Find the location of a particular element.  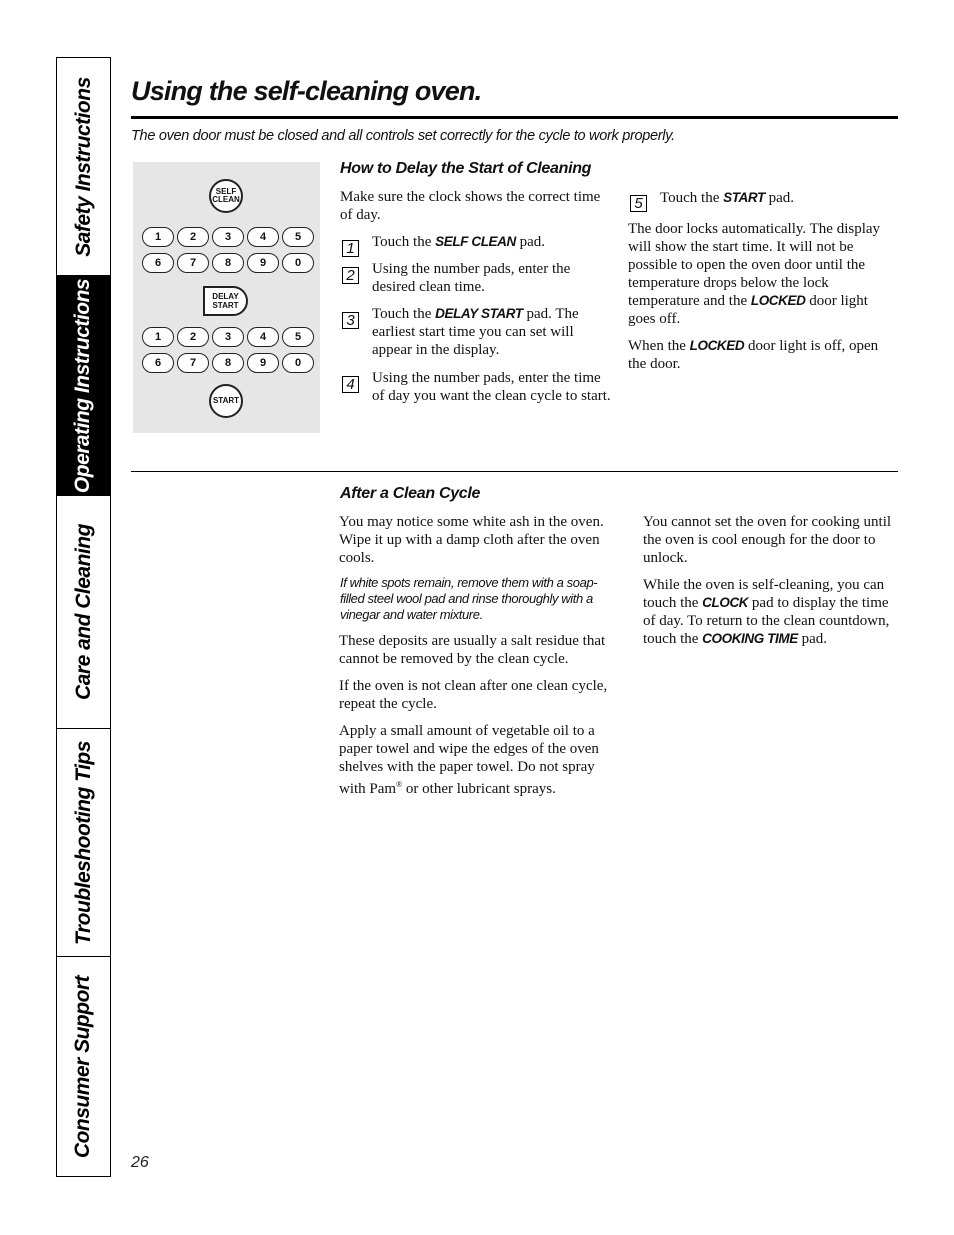

tab-operating-instructions: Operating Instructions is located at coordinates (83, 386).